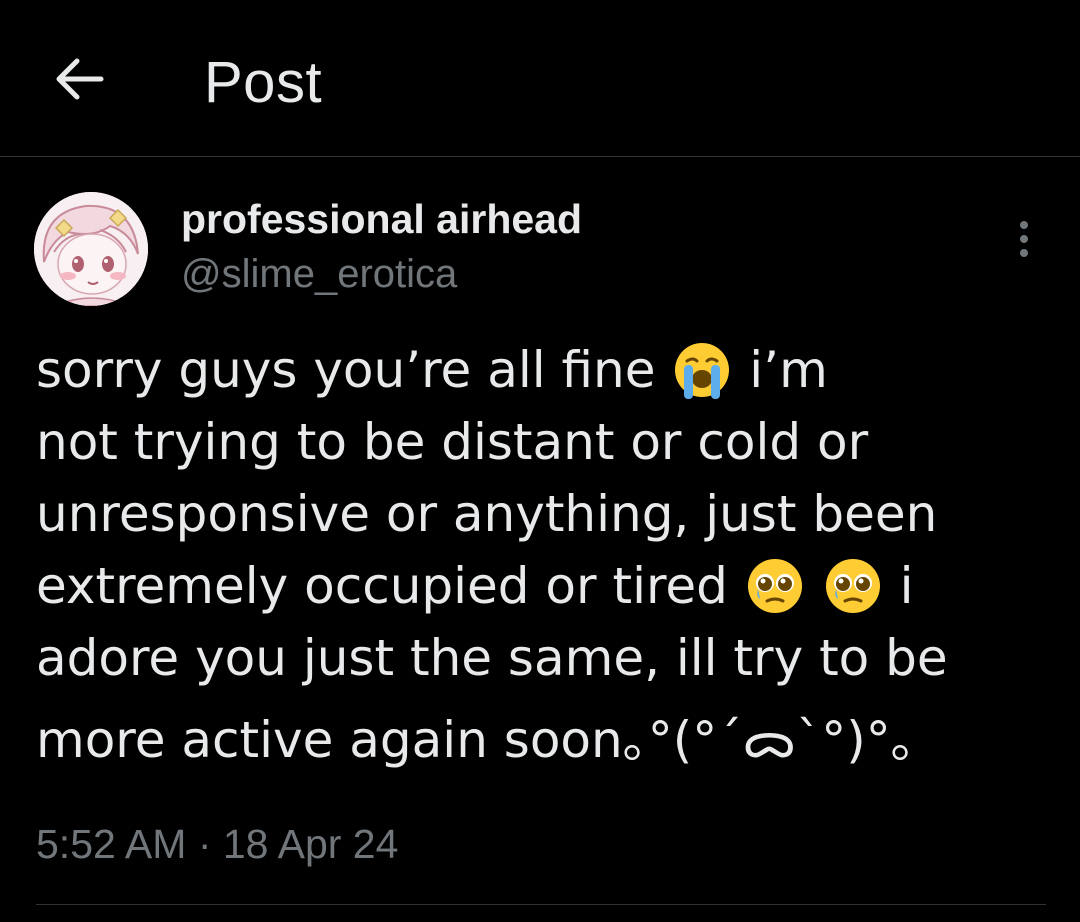 The image size is (1080, 922). I want to click on tweet-line: more active again soon｡°(°´ᯅ`°)°｡, so click(476, 740).